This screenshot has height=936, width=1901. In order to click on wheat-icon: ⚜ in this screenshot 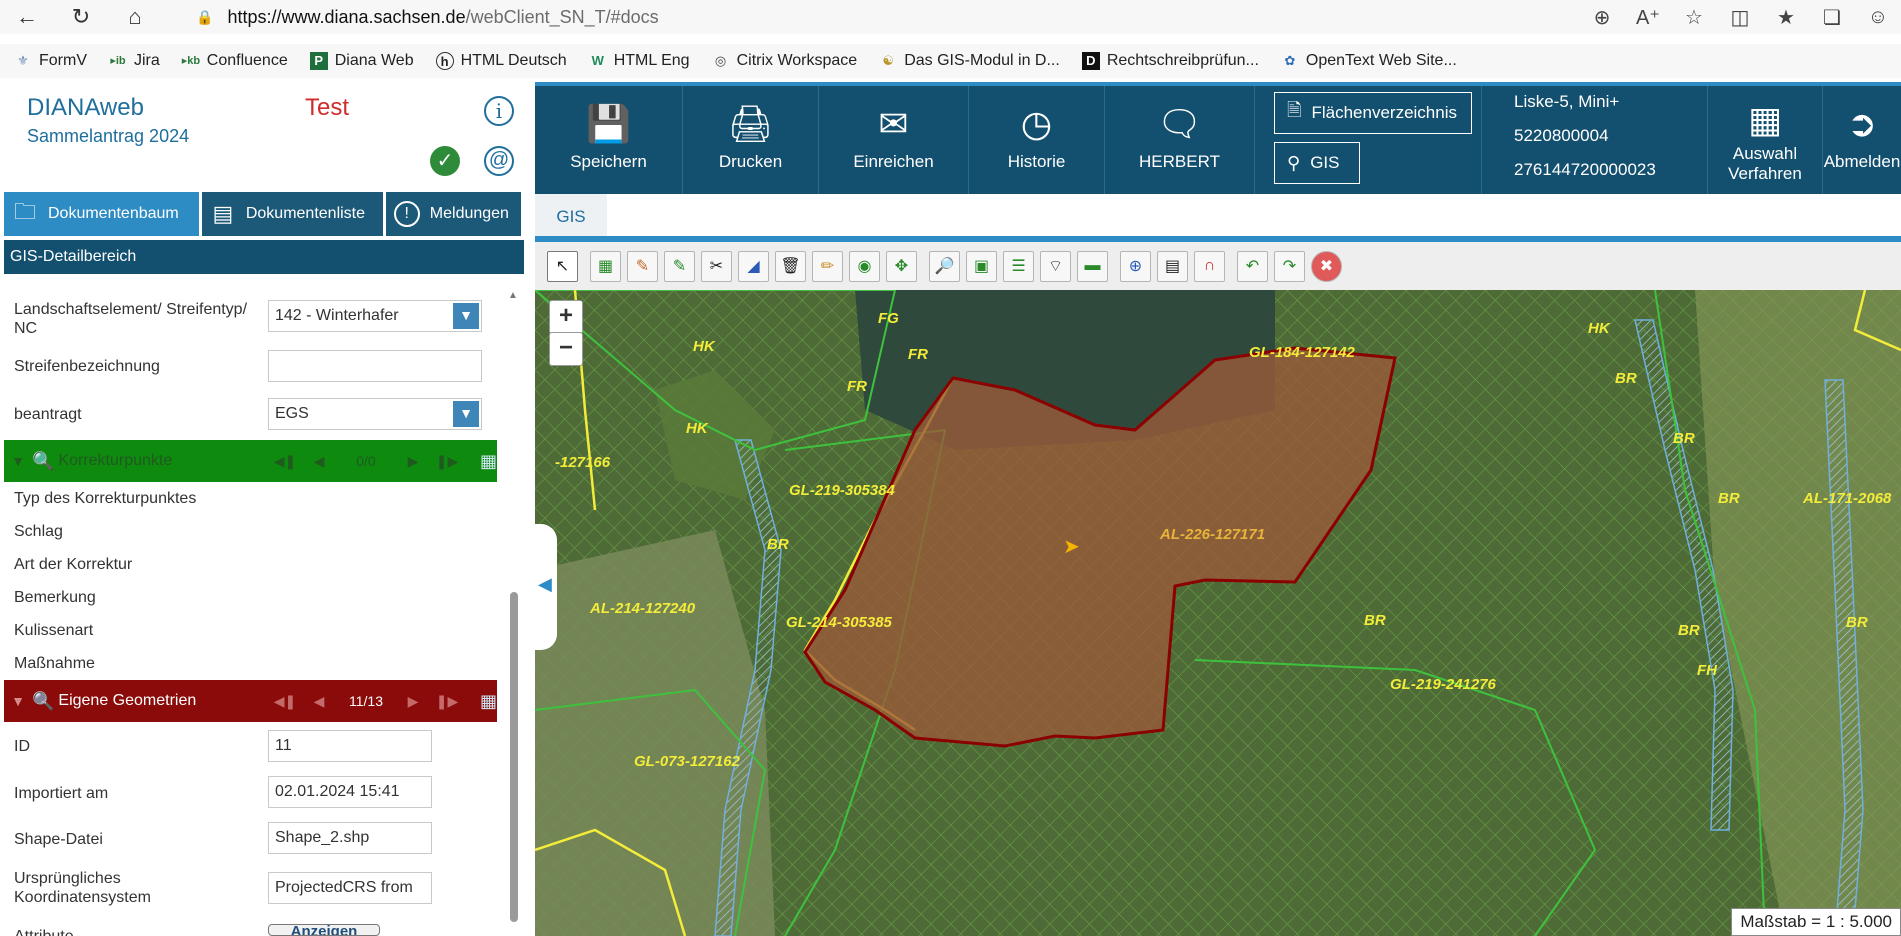, I will do `click(23, 60)`.